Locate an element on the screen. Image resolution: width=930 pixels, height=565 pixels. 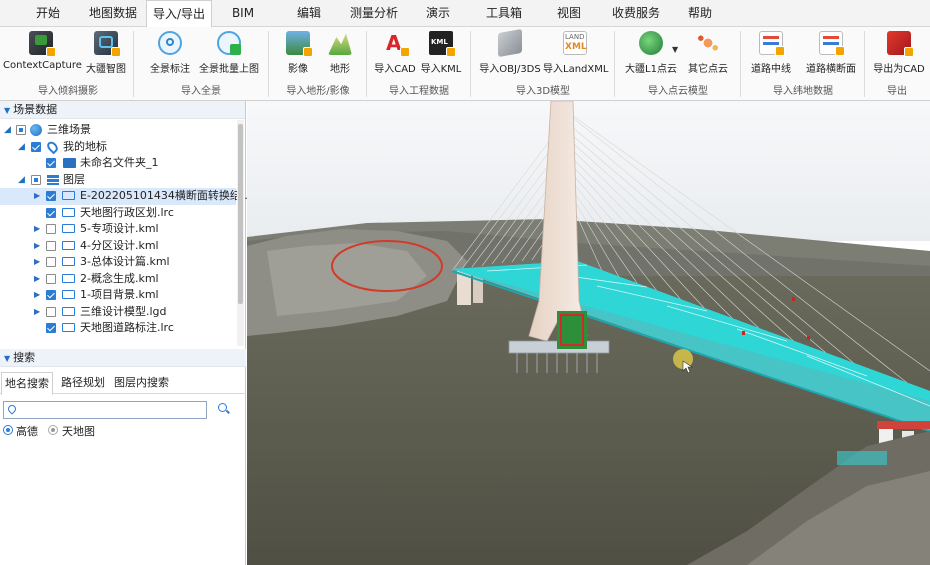
dji-terra-icon is located at coordinates (107, 44).